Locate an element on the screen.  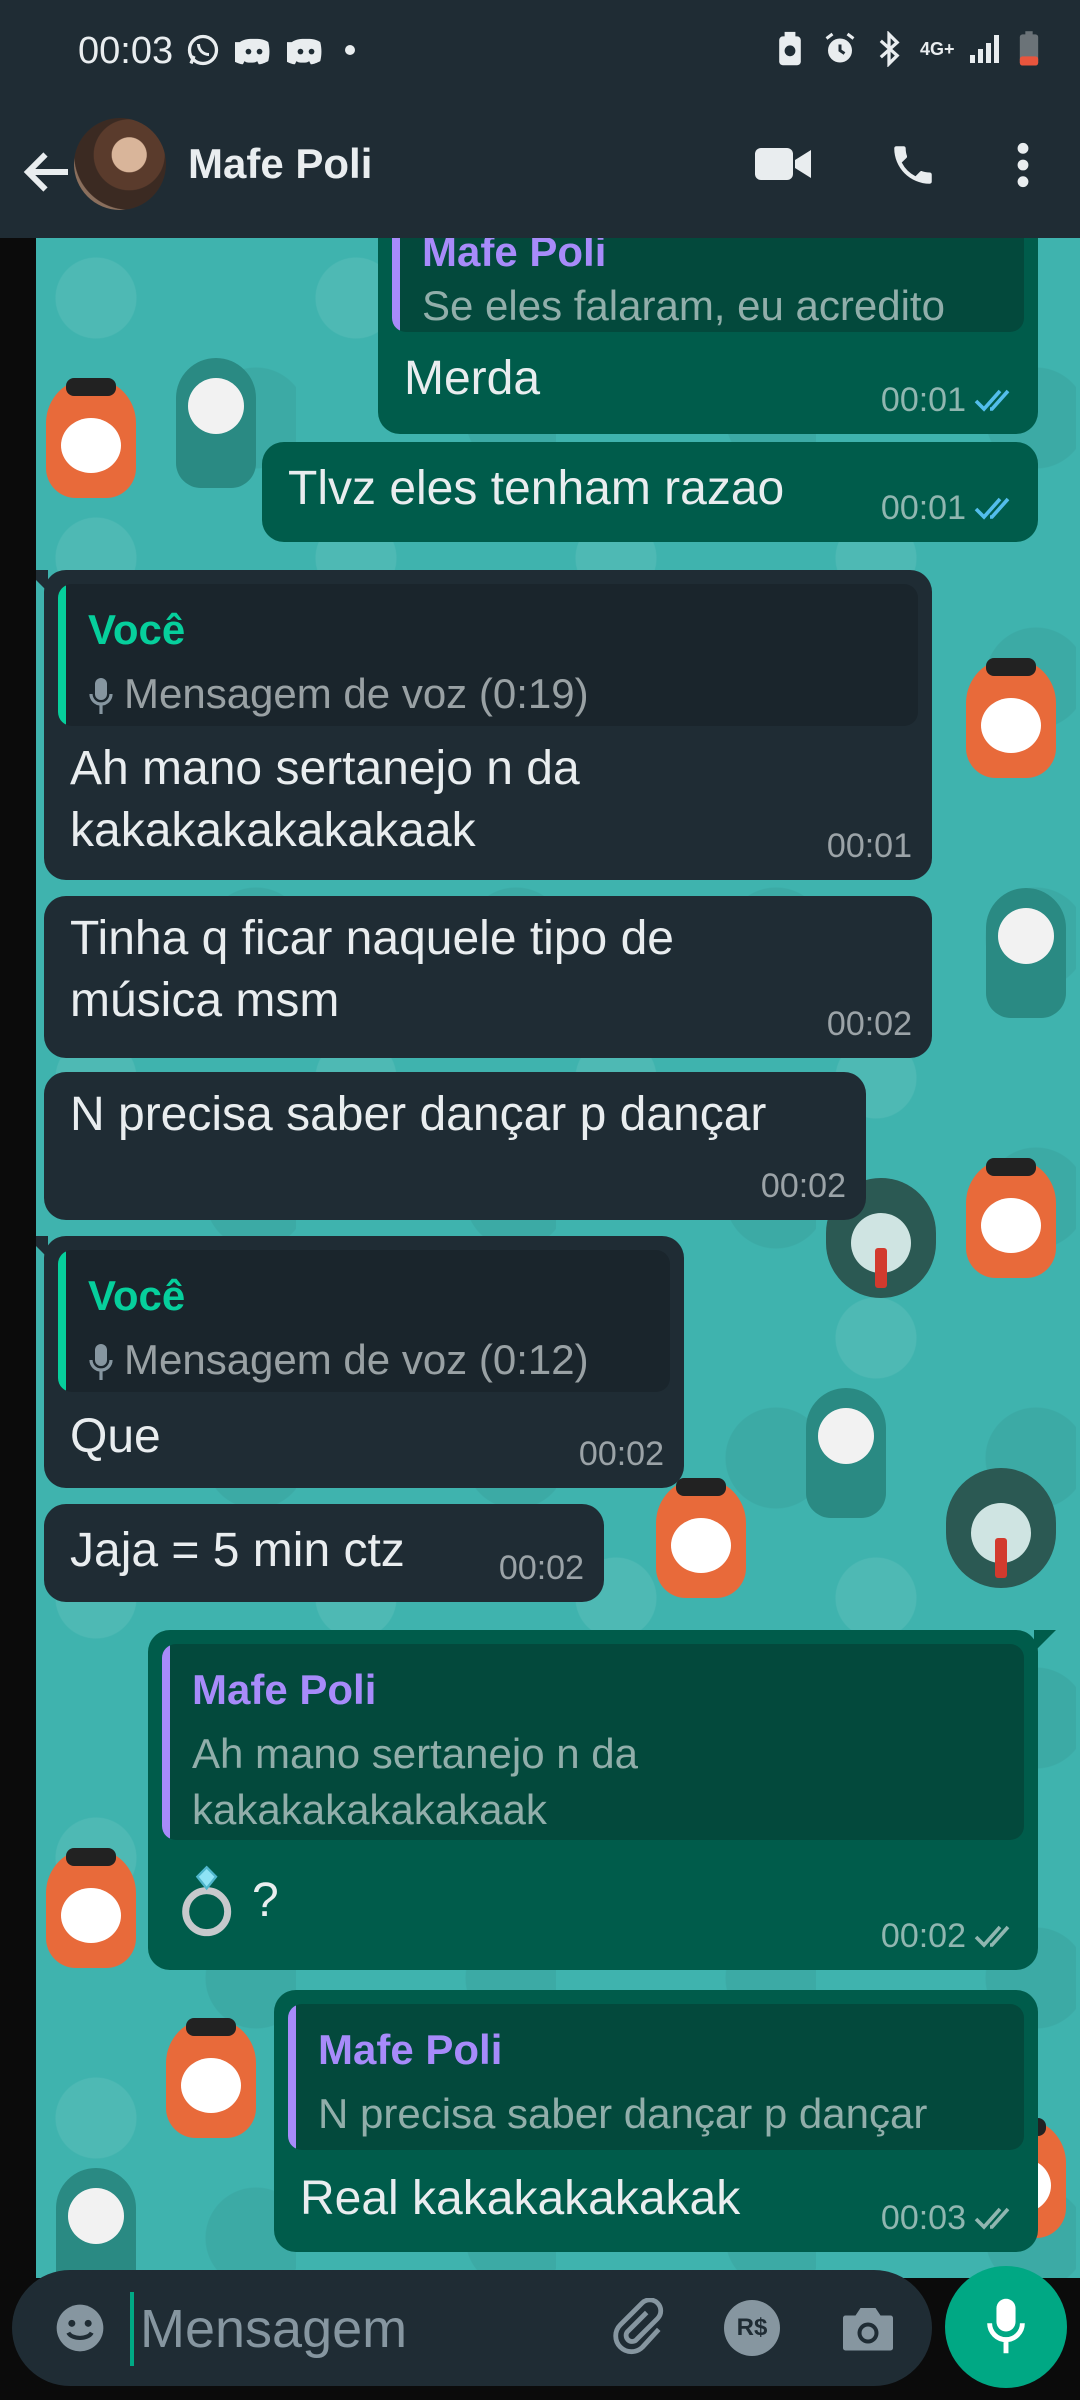
message-bubble-outgoing: Tlvz eles tenham razao 00:01 is located at coordinates (650, 492).